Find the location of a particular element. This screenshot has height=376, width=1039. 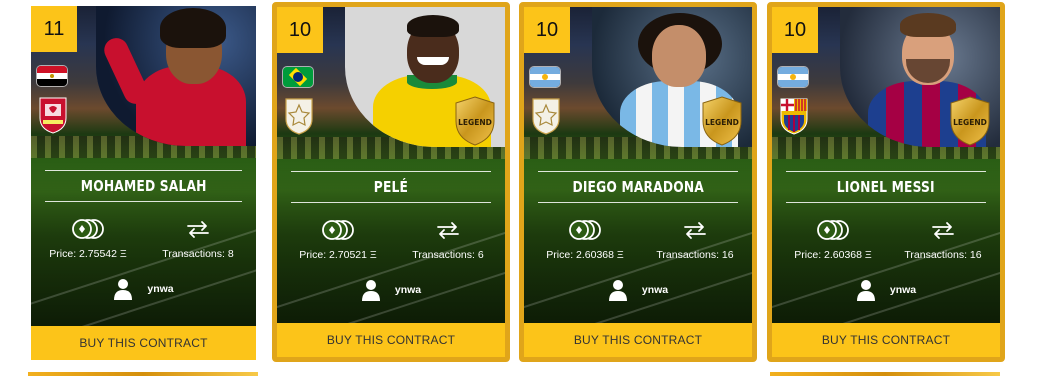

player-name: LIONEL MESSI is located at coordinates (886, 187).